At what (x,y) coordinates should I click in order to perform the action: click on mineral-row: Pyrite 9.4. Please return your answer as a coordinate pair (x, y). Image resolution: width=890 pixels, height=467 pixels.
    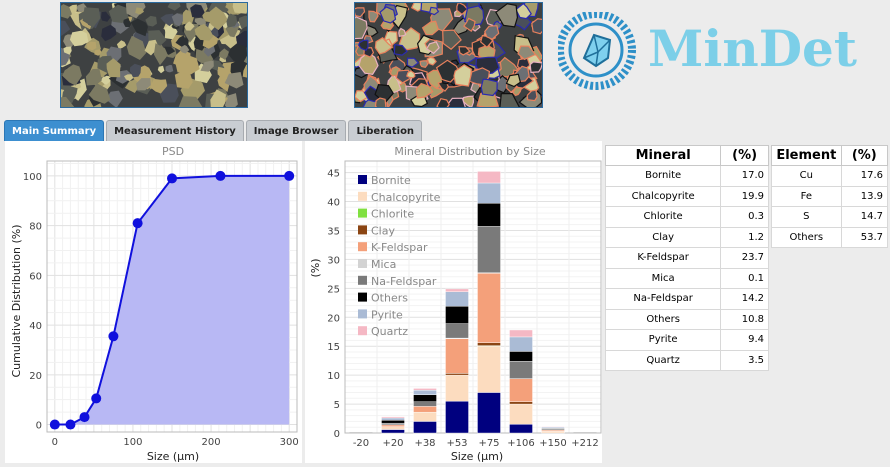
    Looking at the image, I should click on (686, 340).